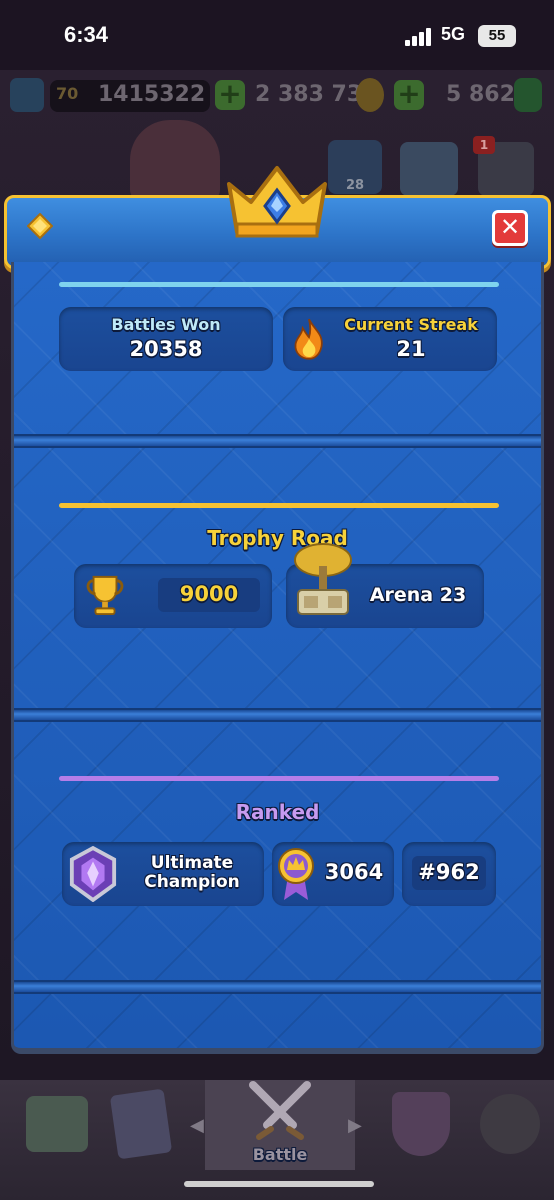  I want to click on status-time: 6:34, so click(86, 34).